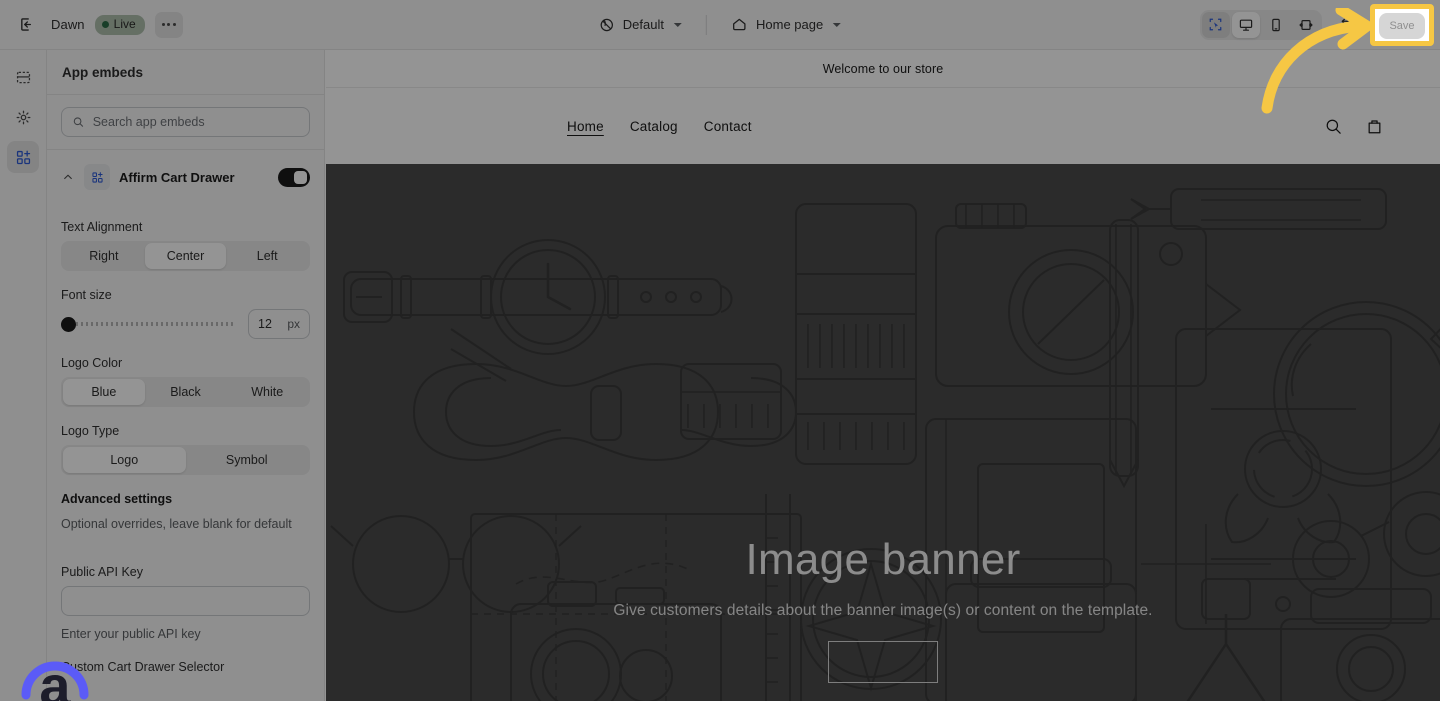  What do you see at coordinates (883, 662) in the screenshot?
I see `banner-cta-button` at bounding box center [883, 662].